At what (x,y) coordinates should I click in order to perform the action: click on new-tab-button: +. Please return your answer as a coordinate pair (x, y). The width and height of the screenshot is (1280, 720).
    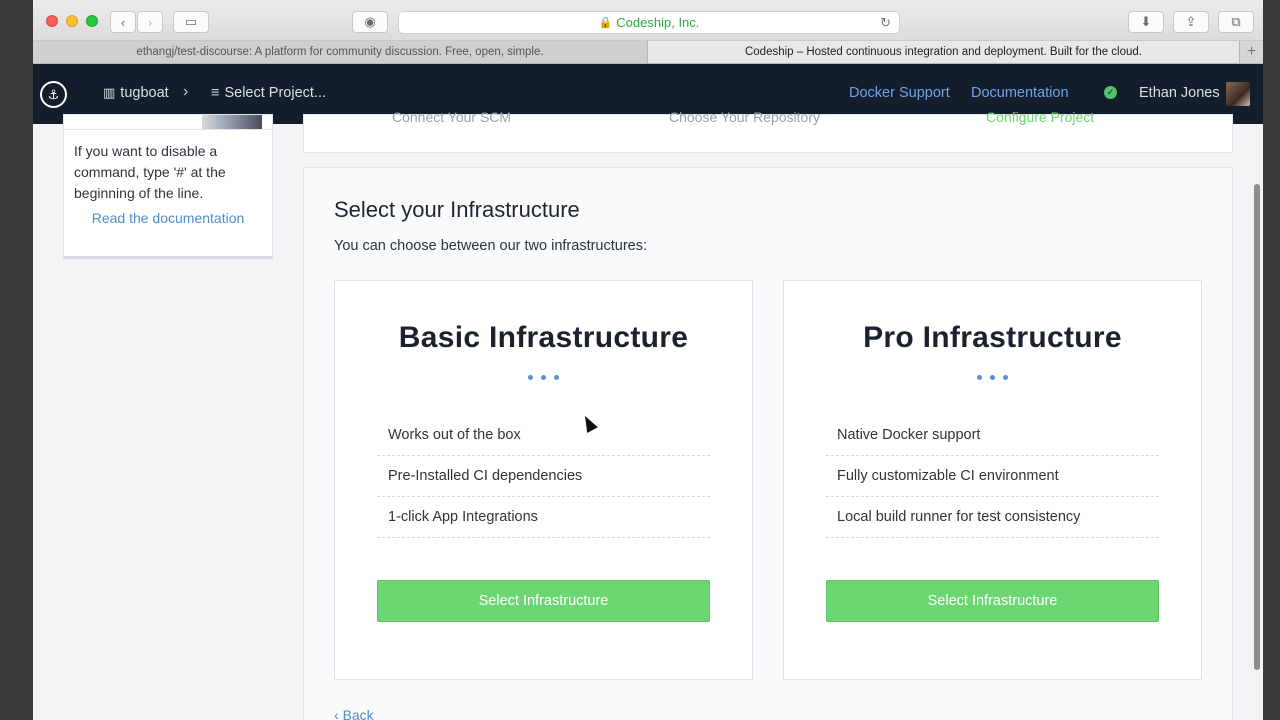
    Looking at the image, I should click on (1251, 52).